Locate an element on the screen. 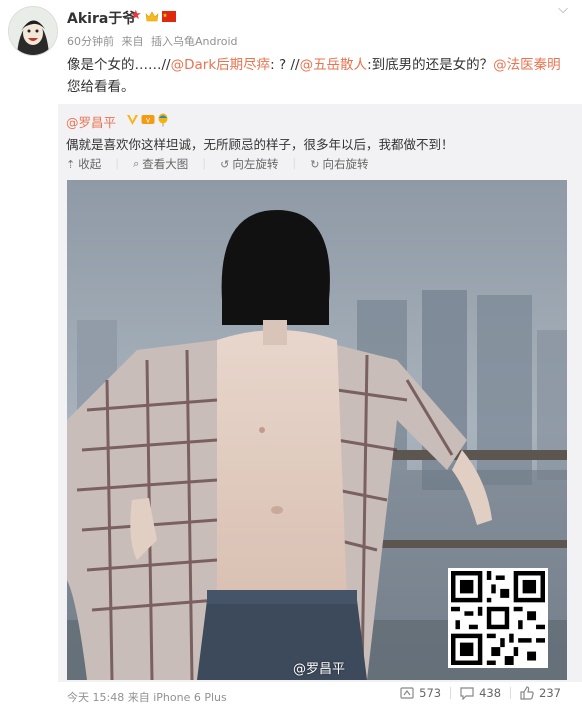 Image resolution: width=582 pixels, height=720 pixels. post-text-mid: : ? // is located at coordinates (285, 65).